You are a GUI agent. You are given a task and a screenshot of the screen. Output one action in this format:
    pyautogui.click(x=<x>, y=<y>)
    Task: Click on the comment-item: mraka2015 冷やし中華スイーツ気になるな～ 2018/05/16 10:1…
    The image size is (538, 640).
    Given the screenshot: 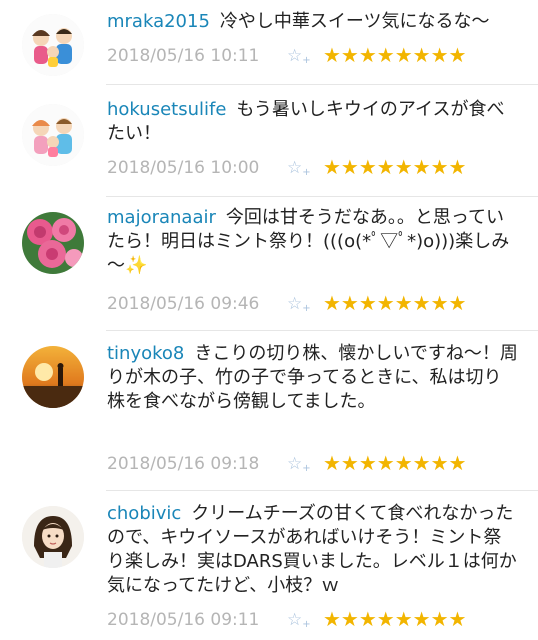 What is the action you would take?
    pyautogui.click(x=269, y=45)
    